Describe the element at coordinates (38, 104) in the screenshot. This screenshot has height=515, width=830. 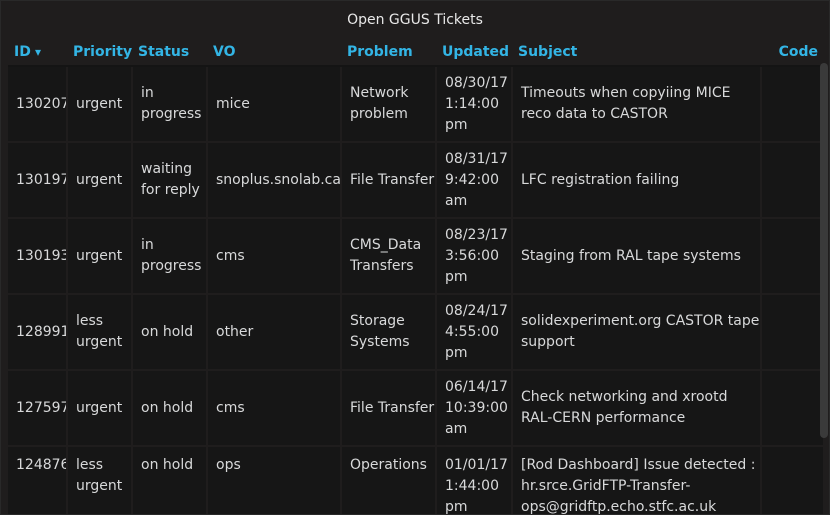
I see `cell-id: 130207` at that location.